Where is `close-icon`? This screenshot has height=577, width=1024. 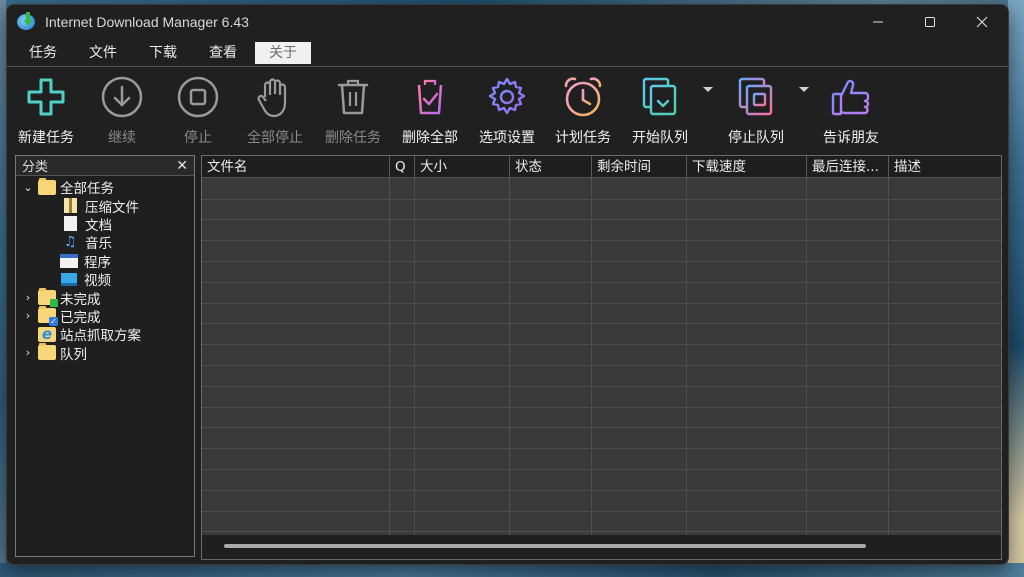 close-icon is located at coordinates (982, 22).